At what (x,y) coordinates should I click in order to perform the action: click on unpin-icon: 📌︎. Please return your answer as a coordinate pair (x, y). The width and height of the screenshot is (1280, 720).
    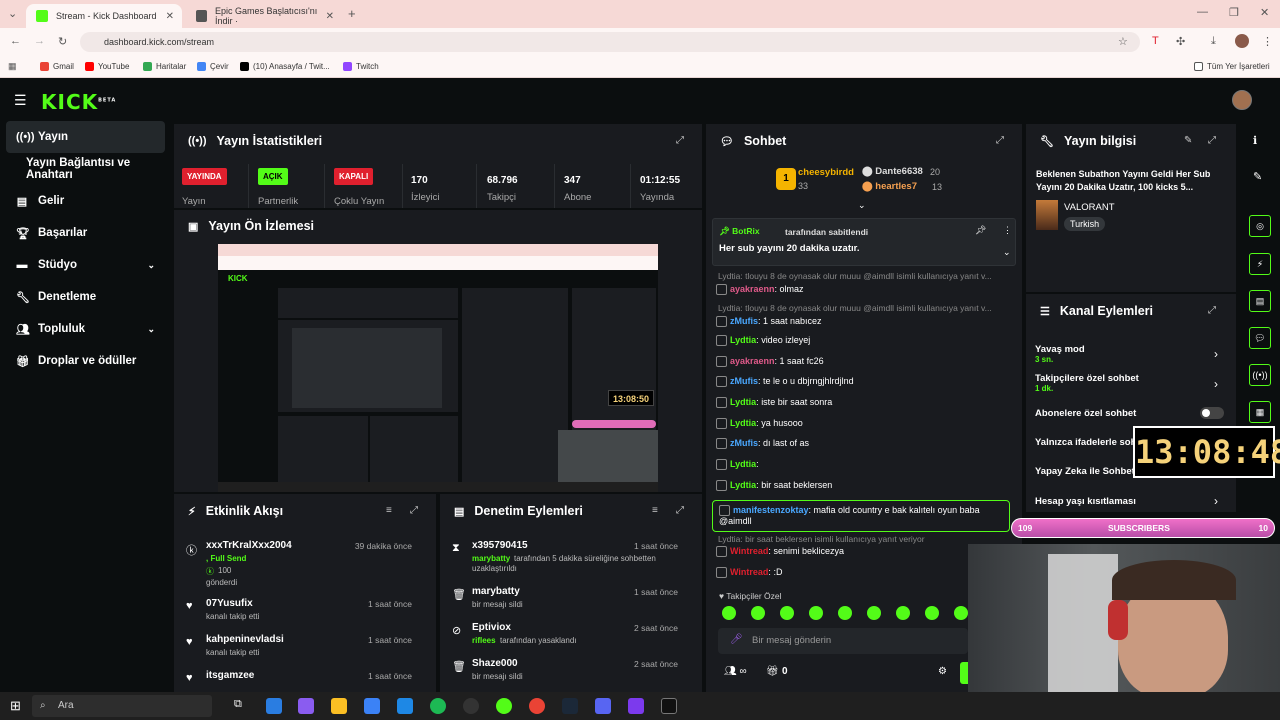
    Looking at the image, I should click on (980, 230).